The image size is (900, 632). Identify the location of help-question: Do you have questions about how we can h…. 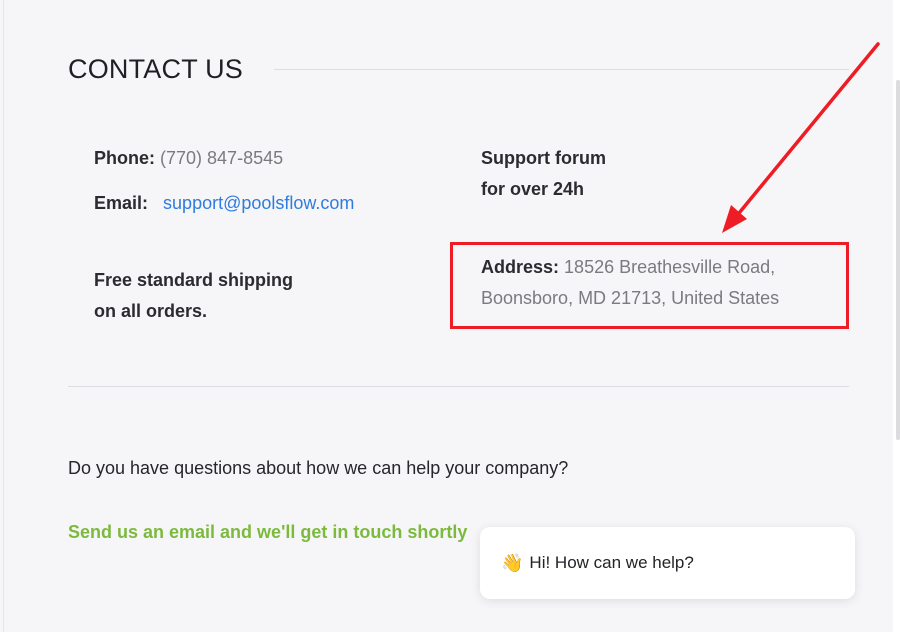
(318, 468).